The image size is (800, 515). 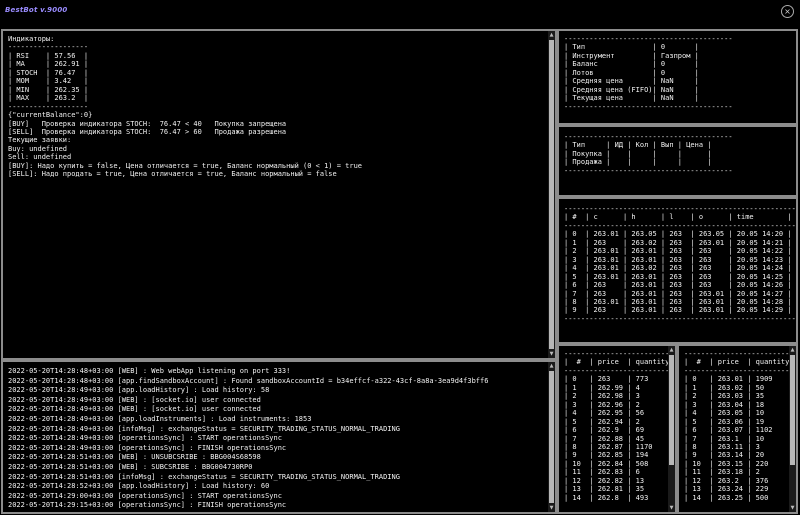 I want to click on log-scrollbar: ▲ ▼, so click(x=551, y=437).